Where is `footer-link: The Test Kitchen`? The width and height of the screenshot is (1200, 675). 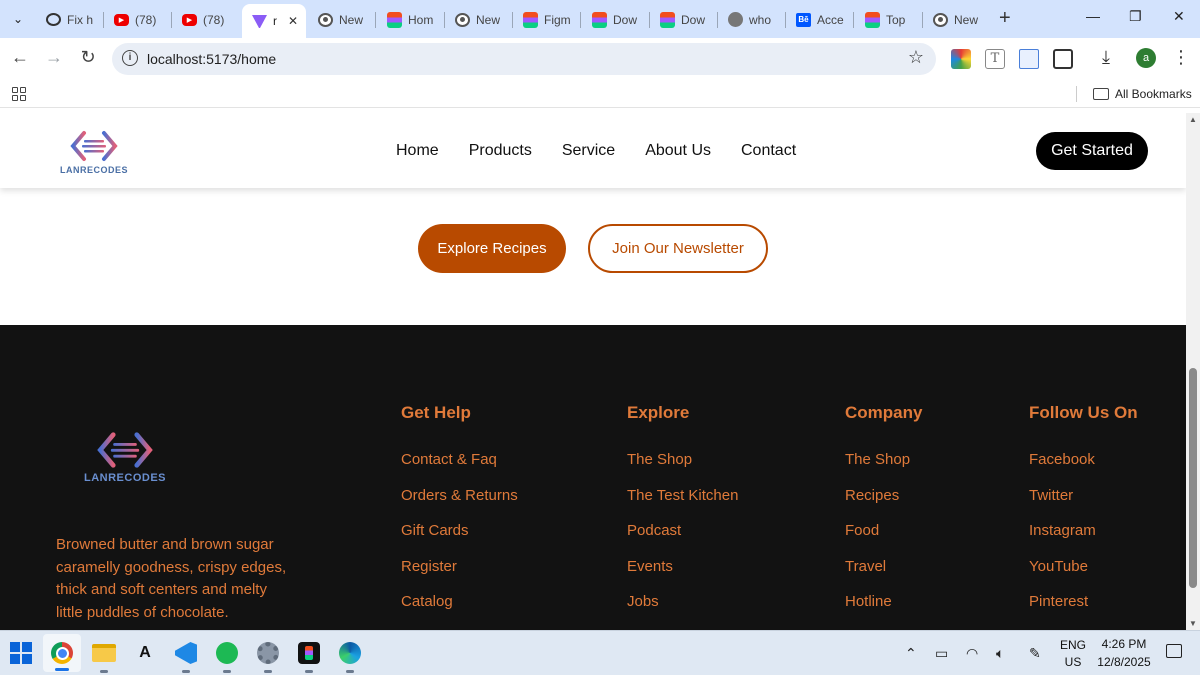 footer-link: The Test Kitchen is located at coordinates (682, 505).